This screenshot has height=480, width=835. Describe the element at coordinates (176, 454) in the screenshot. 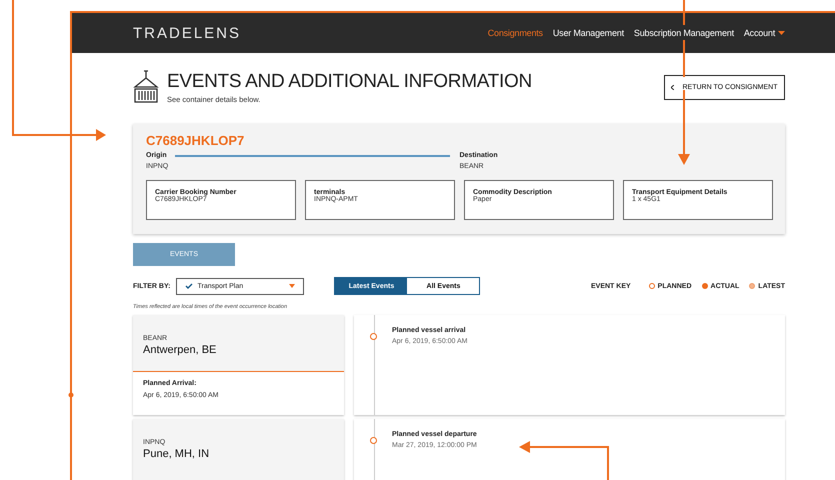

I see `location-name: Pune, MH, IN` at that location.